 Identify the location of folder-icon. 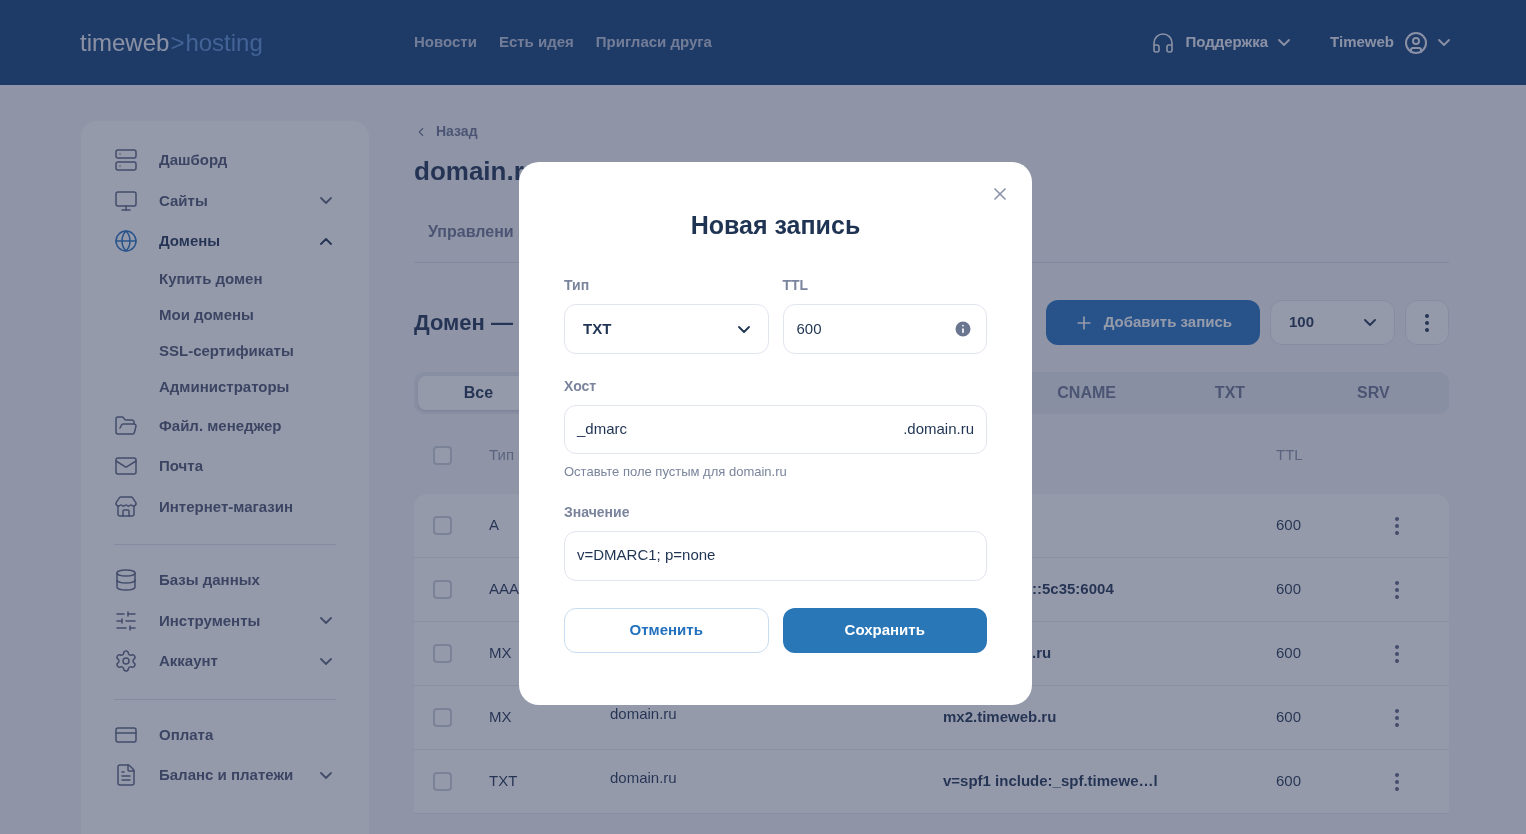
(126, 425).